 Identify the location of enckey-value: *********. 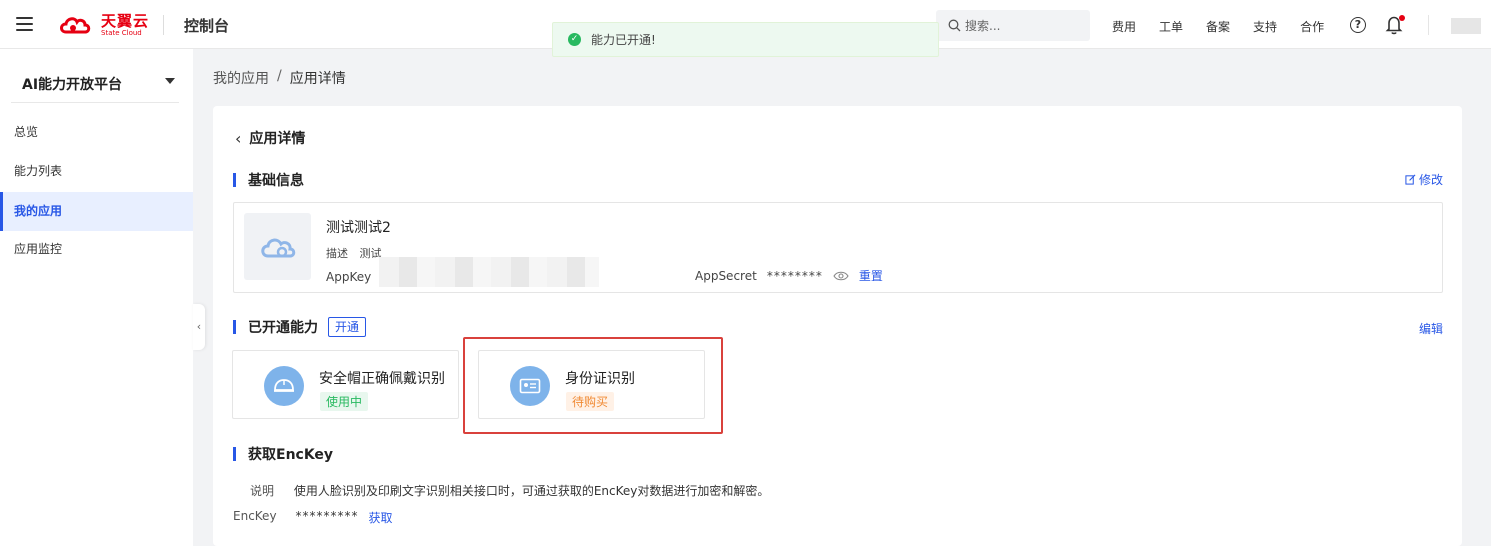
(327, 516).